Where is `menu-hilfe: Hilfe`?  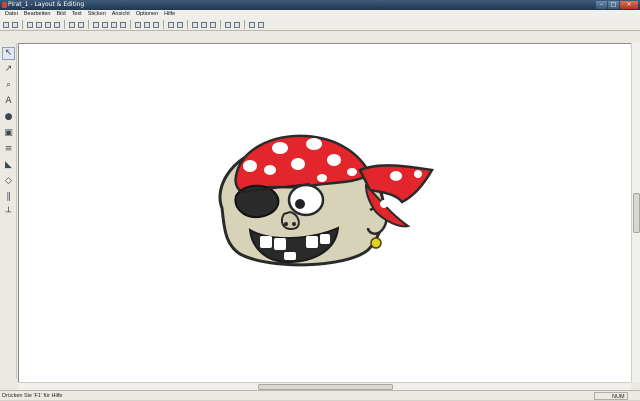
menu-hilfe: Hilfe is located at coordinates (169, 14).